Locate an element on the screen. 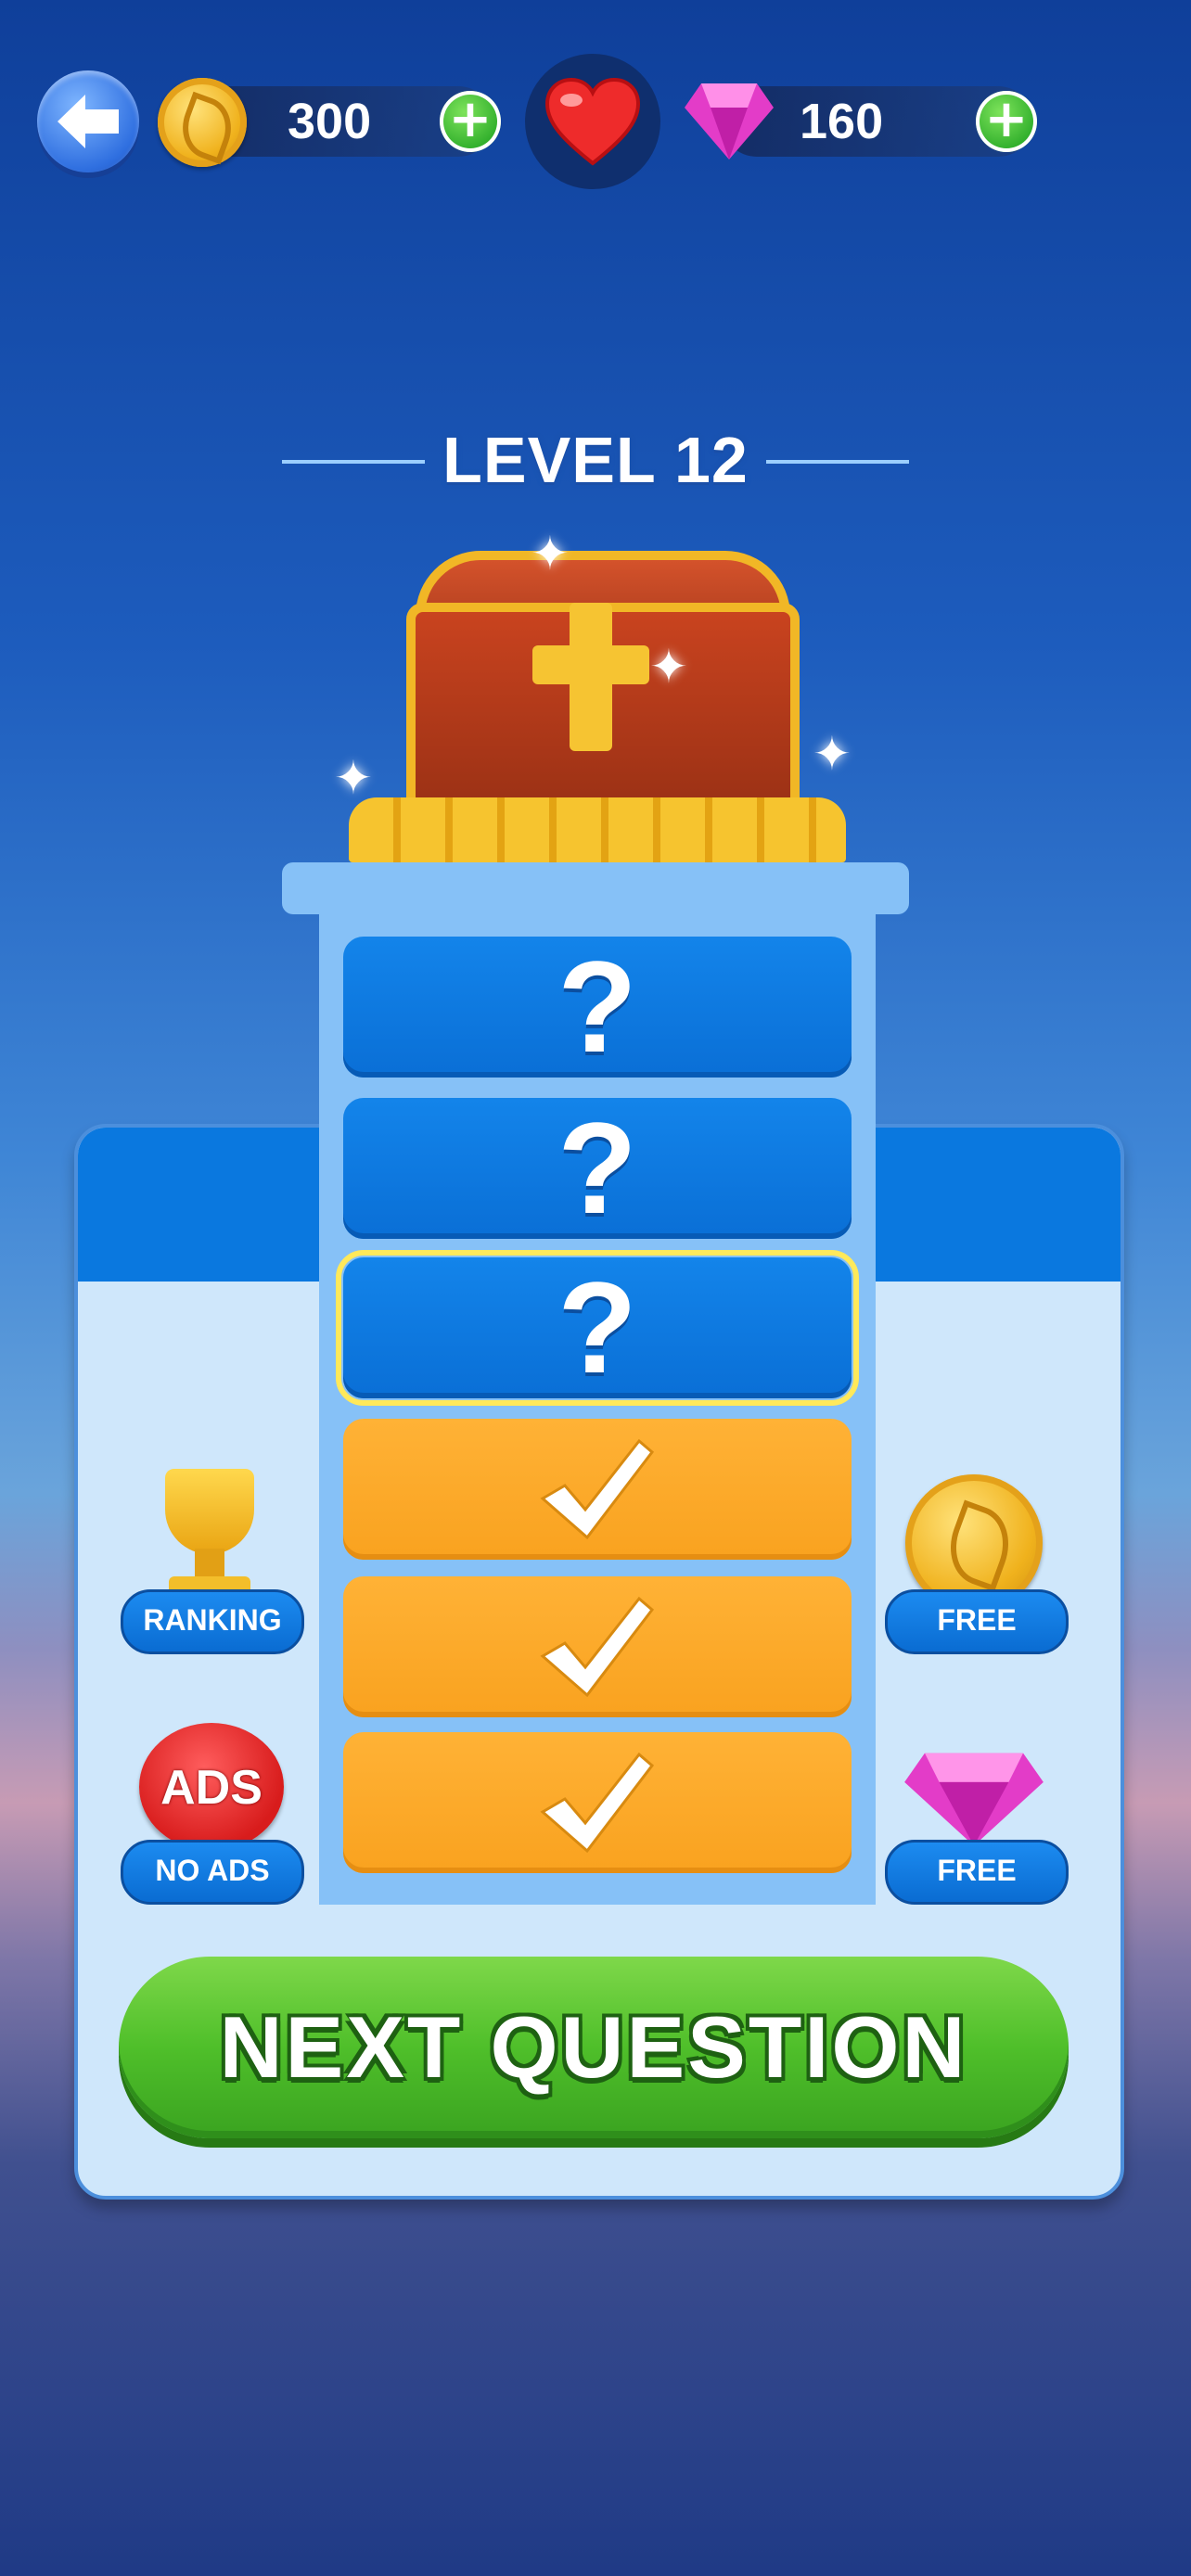 The width and height of the screenshot is (1191, 2576). coin-icon is located at coordinates (202, 122).